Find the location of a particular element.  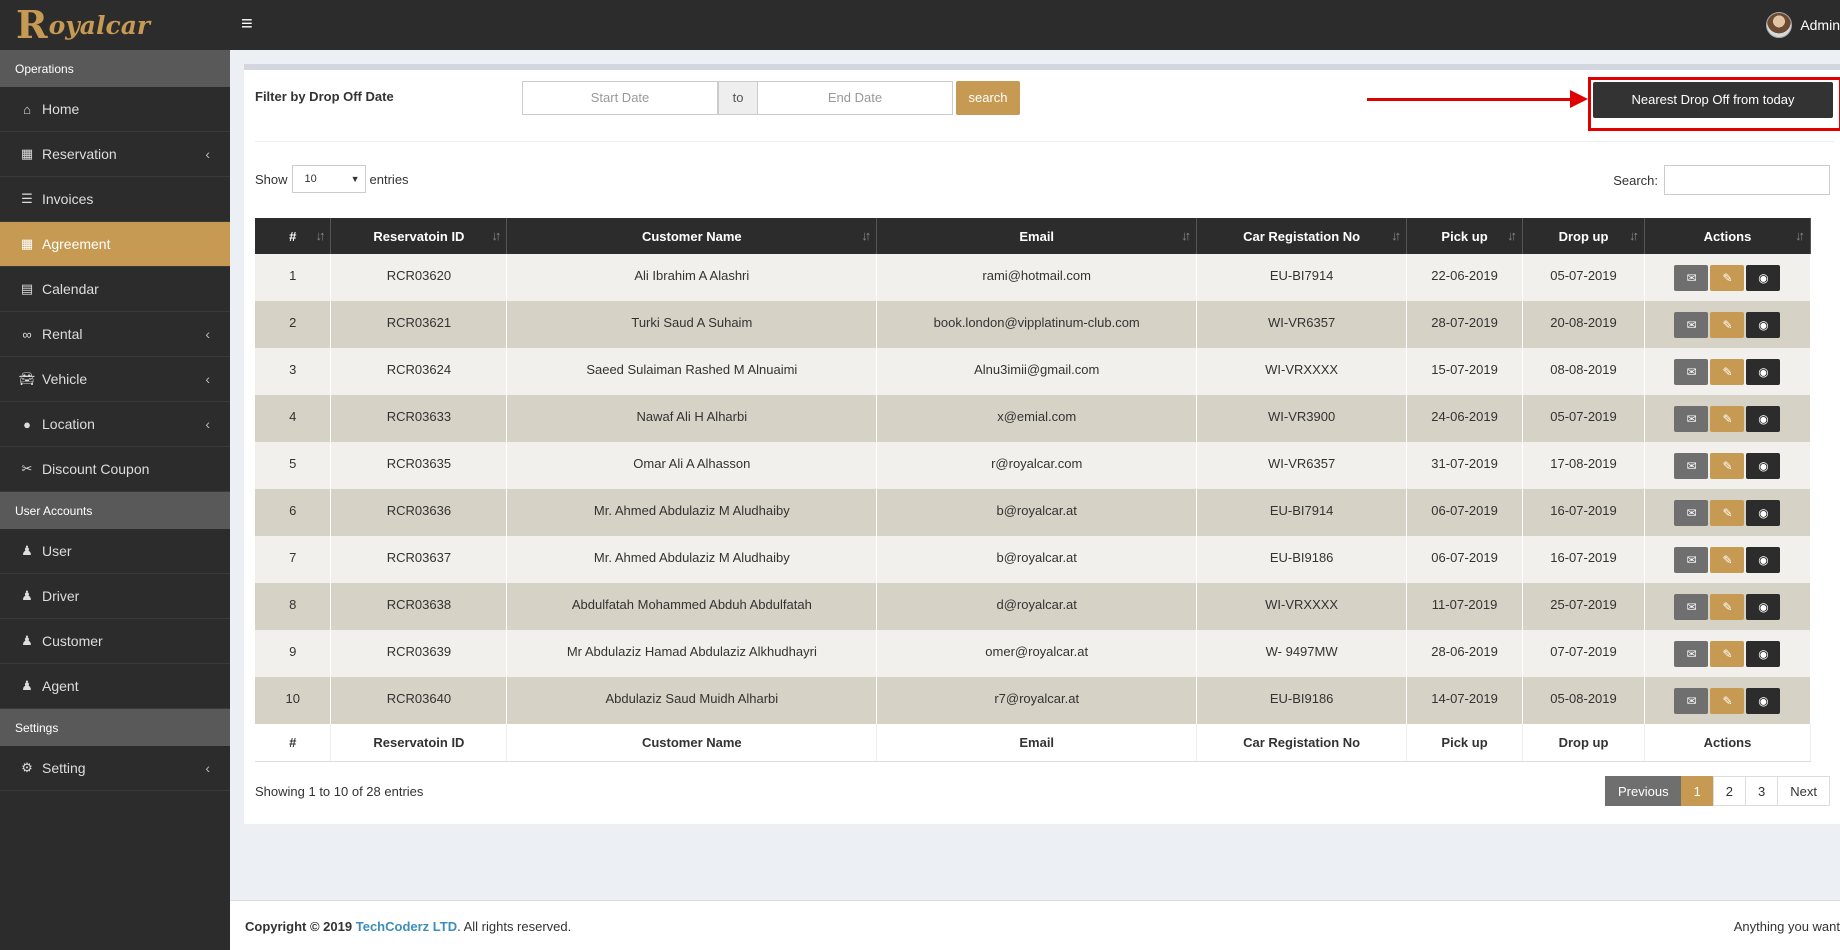

table-cell: 05-07-2019 is located at coordinates (1583, 277).